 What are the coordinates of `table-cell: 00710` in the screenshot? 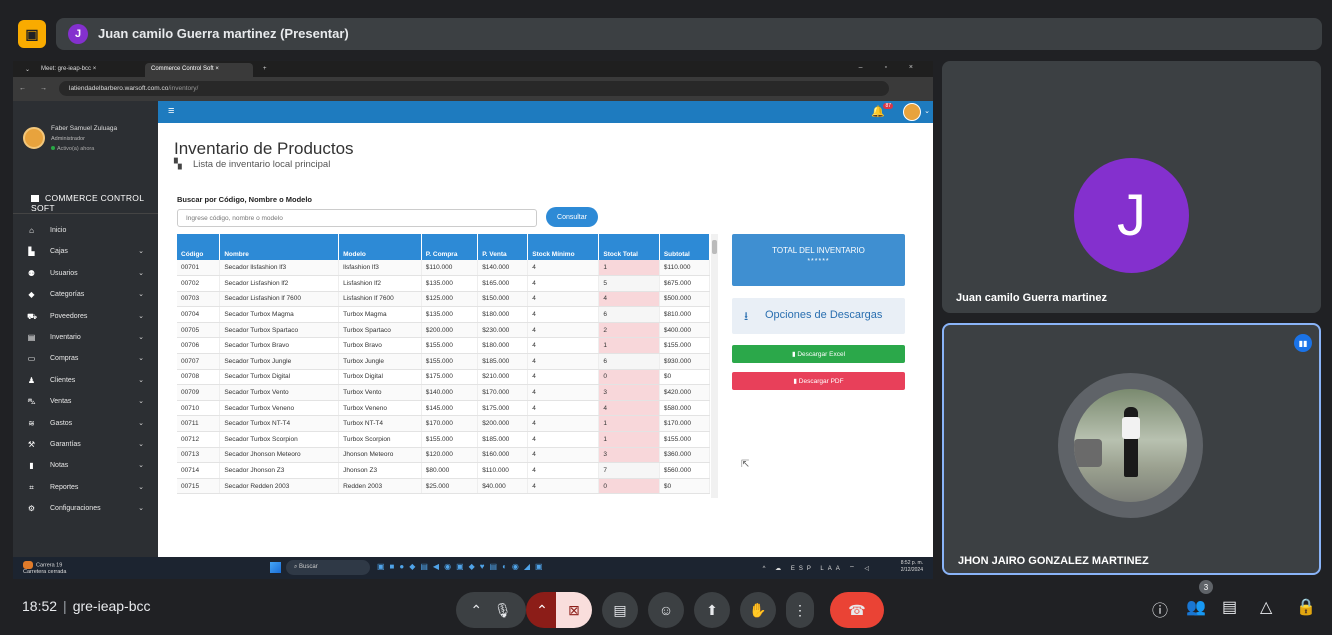 It's located at (199, 408).